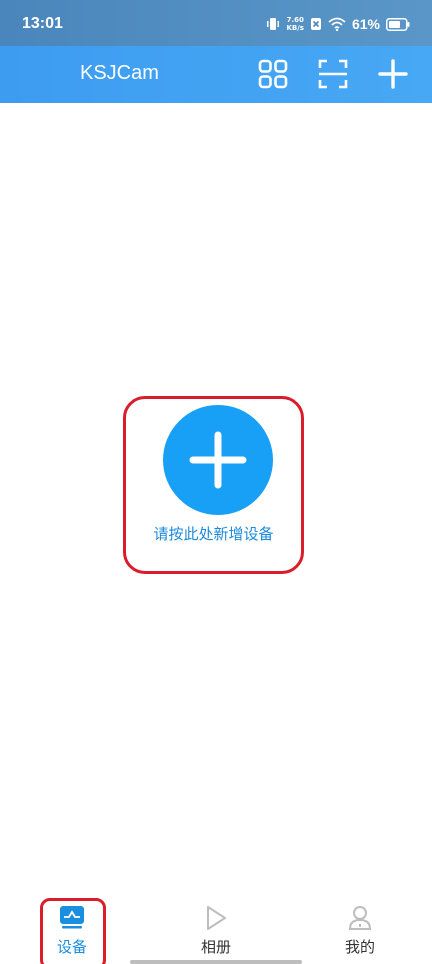 The image size is (432, 964). I want to click on add-device-highlight: 请按此处新增设备, so click(213, 485).